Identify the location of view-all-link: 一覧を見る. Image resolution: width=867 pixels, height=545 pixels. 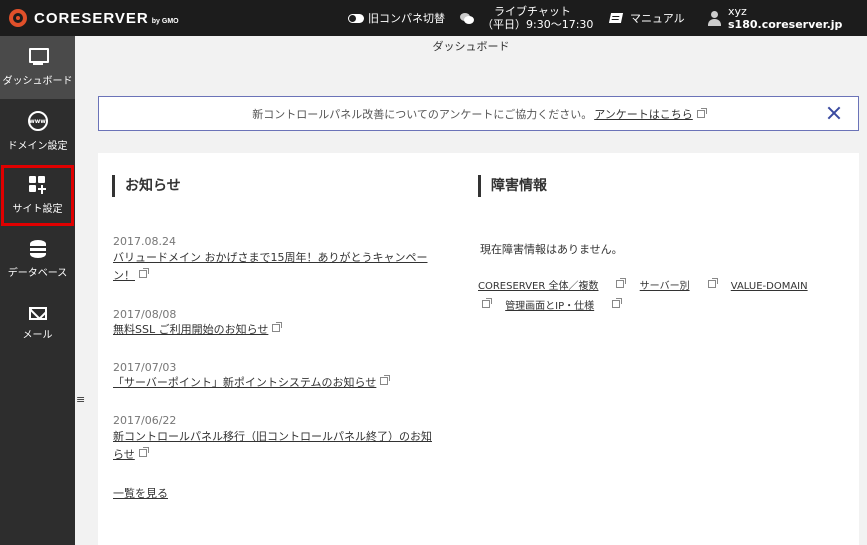
(140, 494).